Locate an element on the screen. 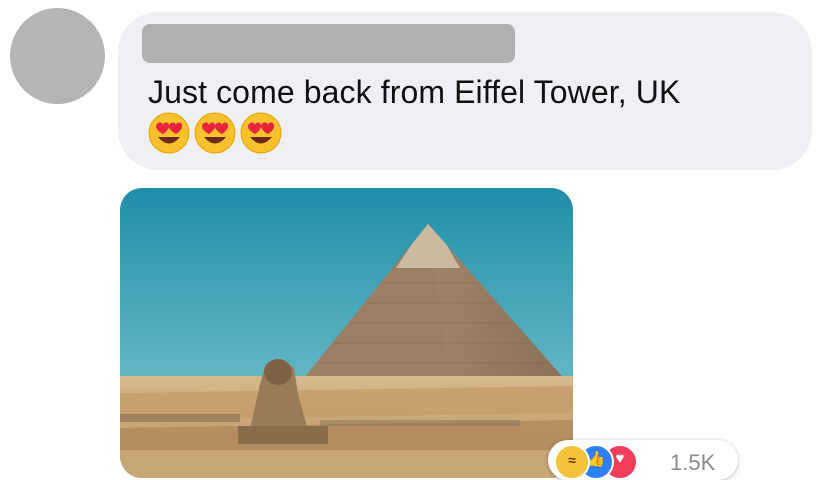 This screenshot has width=830, height=480. haha-reaction-icon: ≈ is located at coordinates (572, 462).